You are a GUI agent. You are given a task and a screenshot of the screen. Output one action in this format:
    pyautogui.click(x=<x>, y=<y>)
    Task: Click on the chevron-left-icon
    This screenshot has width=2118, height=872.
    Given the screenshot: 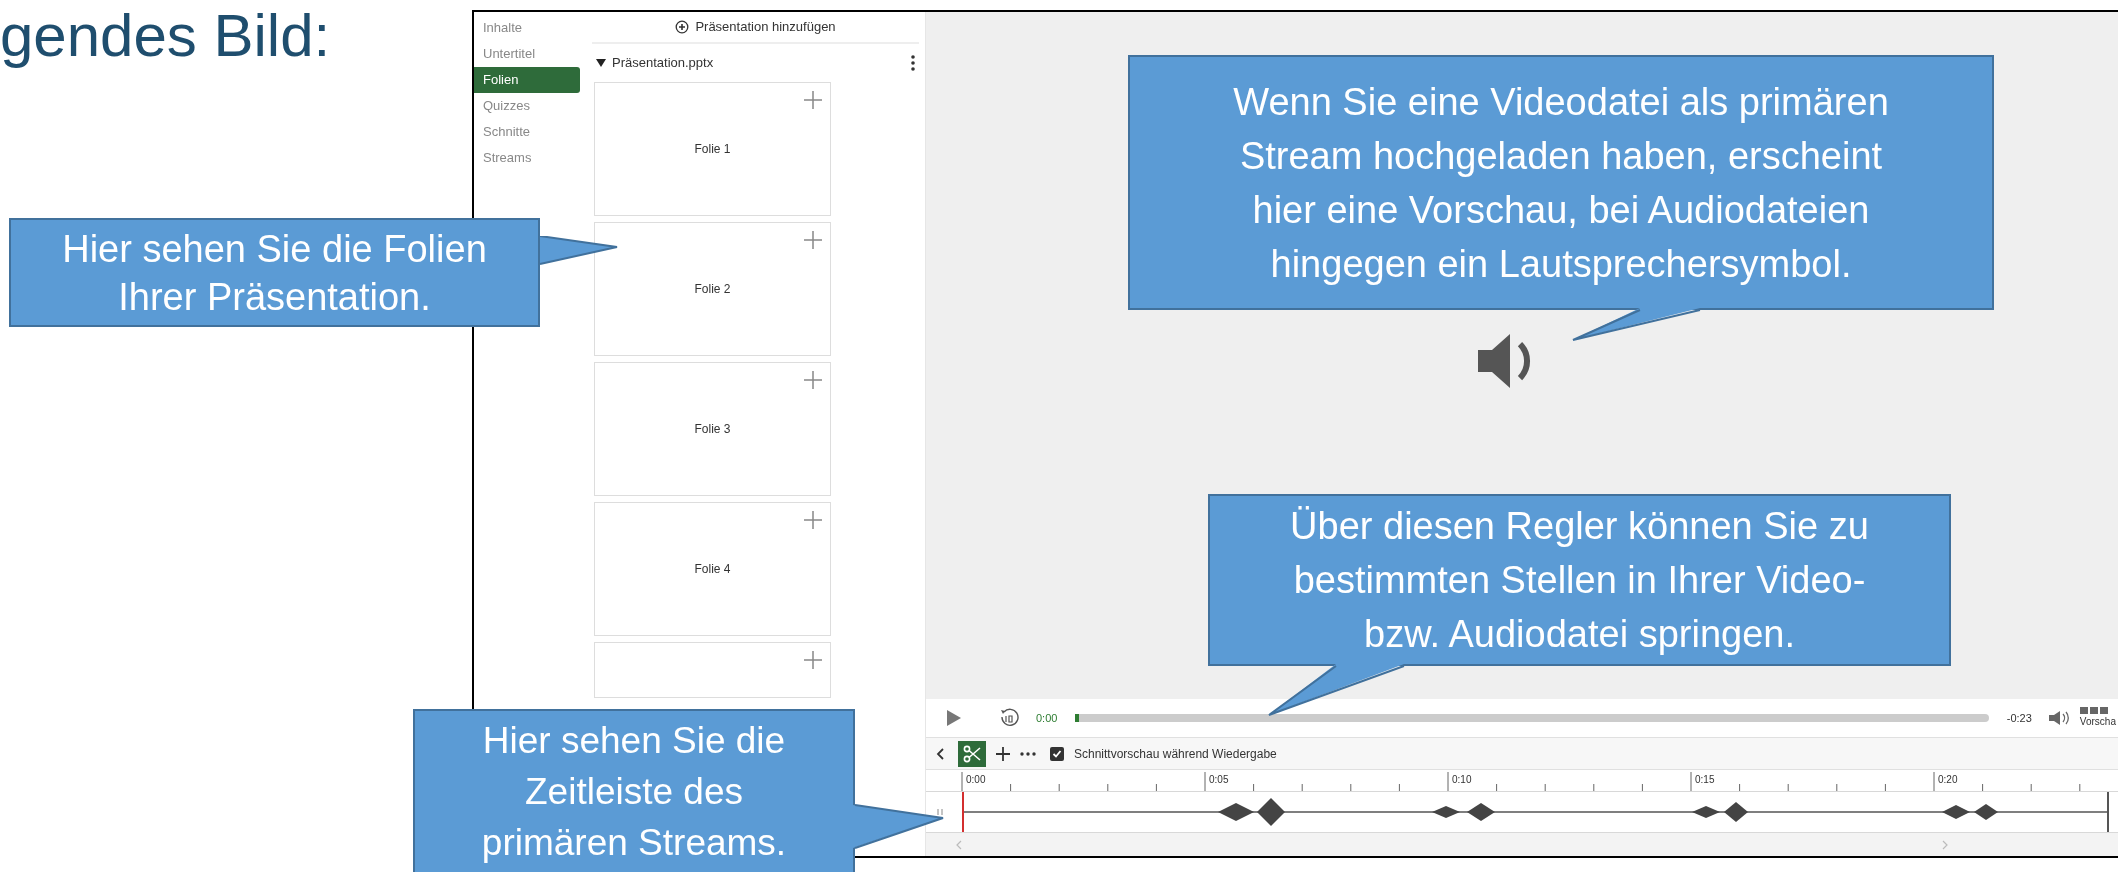 What is the action you would take?
    pyautogui.click(x=940, y=753)
    